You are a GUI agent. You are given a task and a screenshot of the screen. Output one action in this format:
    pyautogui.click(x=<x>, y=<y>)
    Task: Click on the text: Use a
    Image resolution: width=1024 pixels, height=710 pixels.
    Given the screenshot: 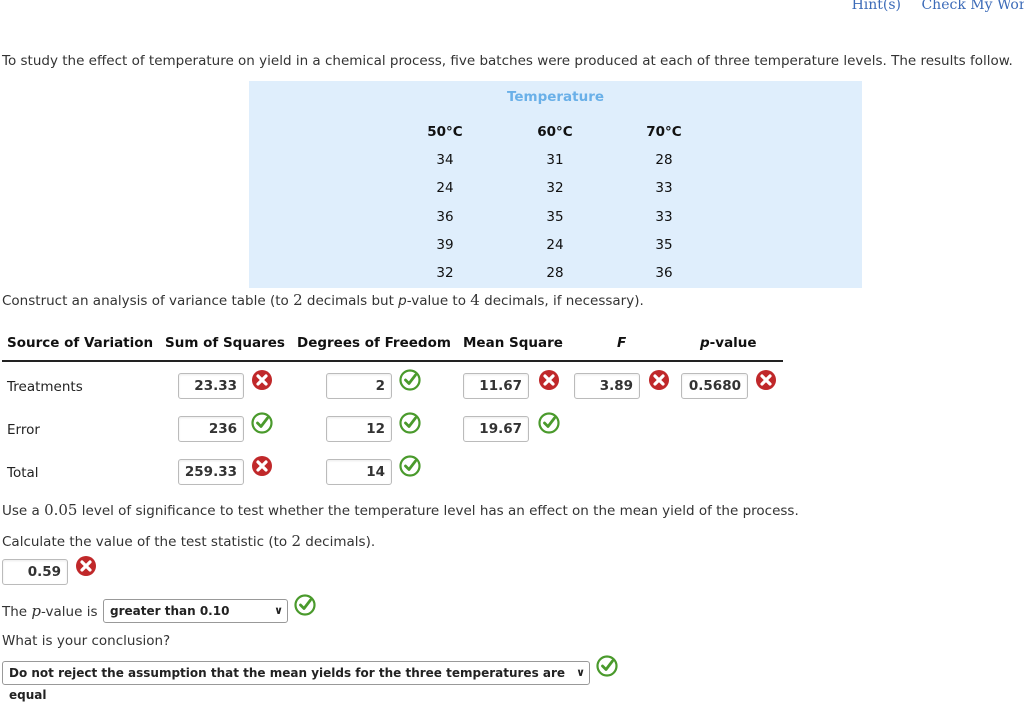 What is the action you would take?
    pyautogui.click(x=23, y=511)
    